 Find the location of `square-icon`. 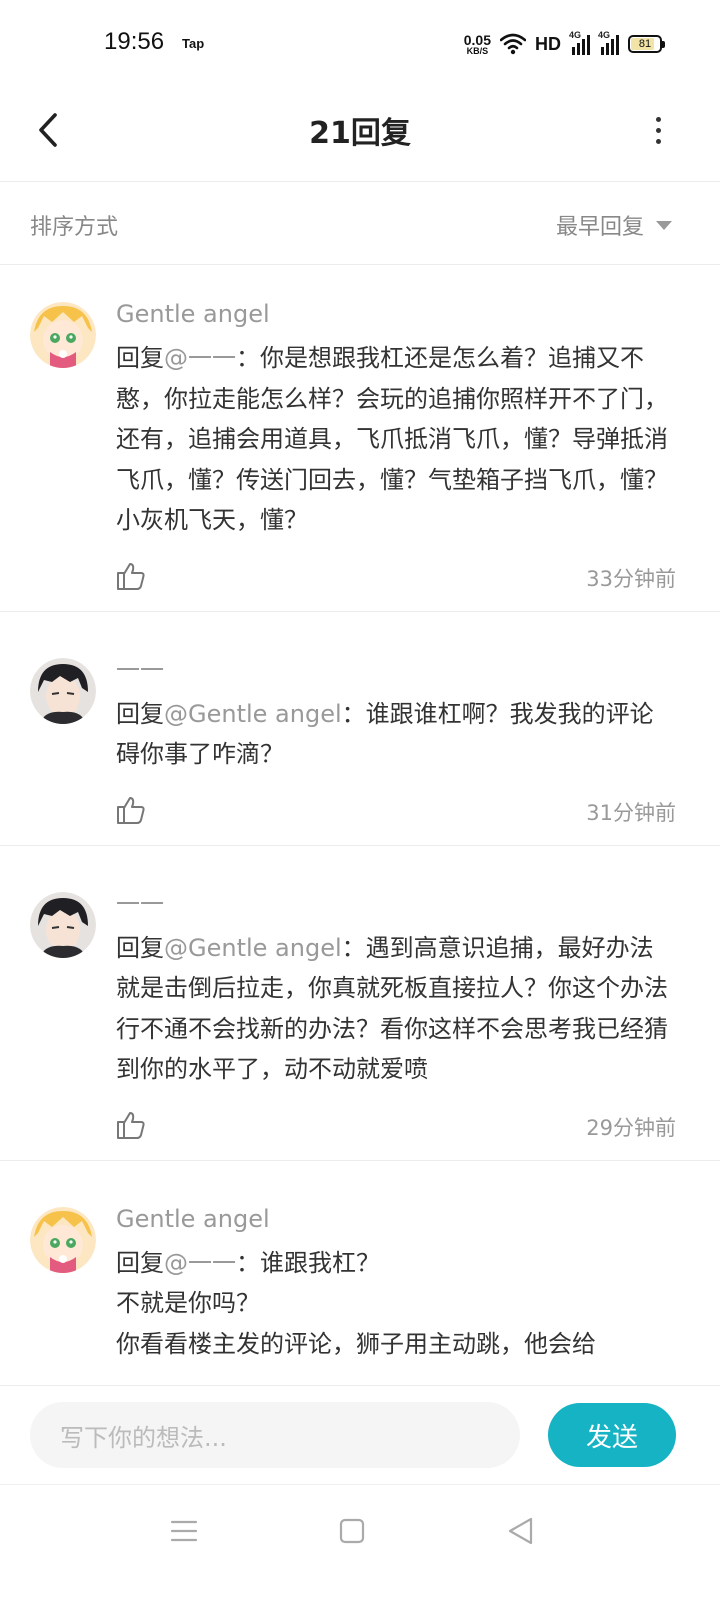

square-icon is located at coordinates (352, 1531).